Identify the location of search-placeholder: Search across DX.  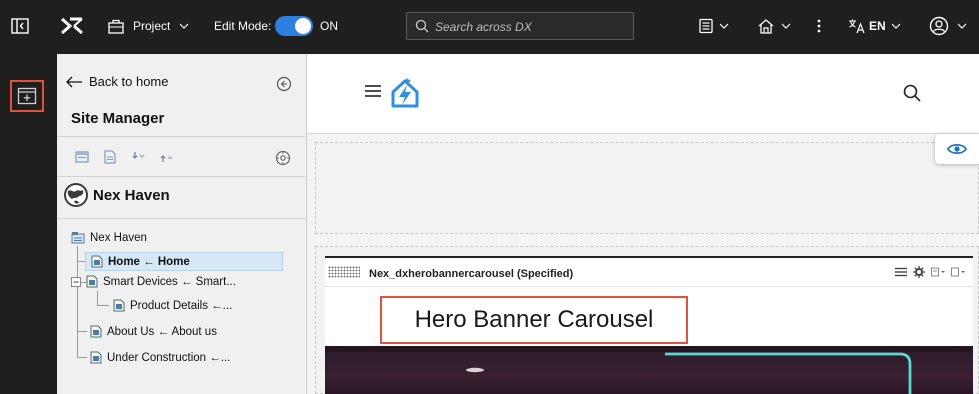
(483, 27).